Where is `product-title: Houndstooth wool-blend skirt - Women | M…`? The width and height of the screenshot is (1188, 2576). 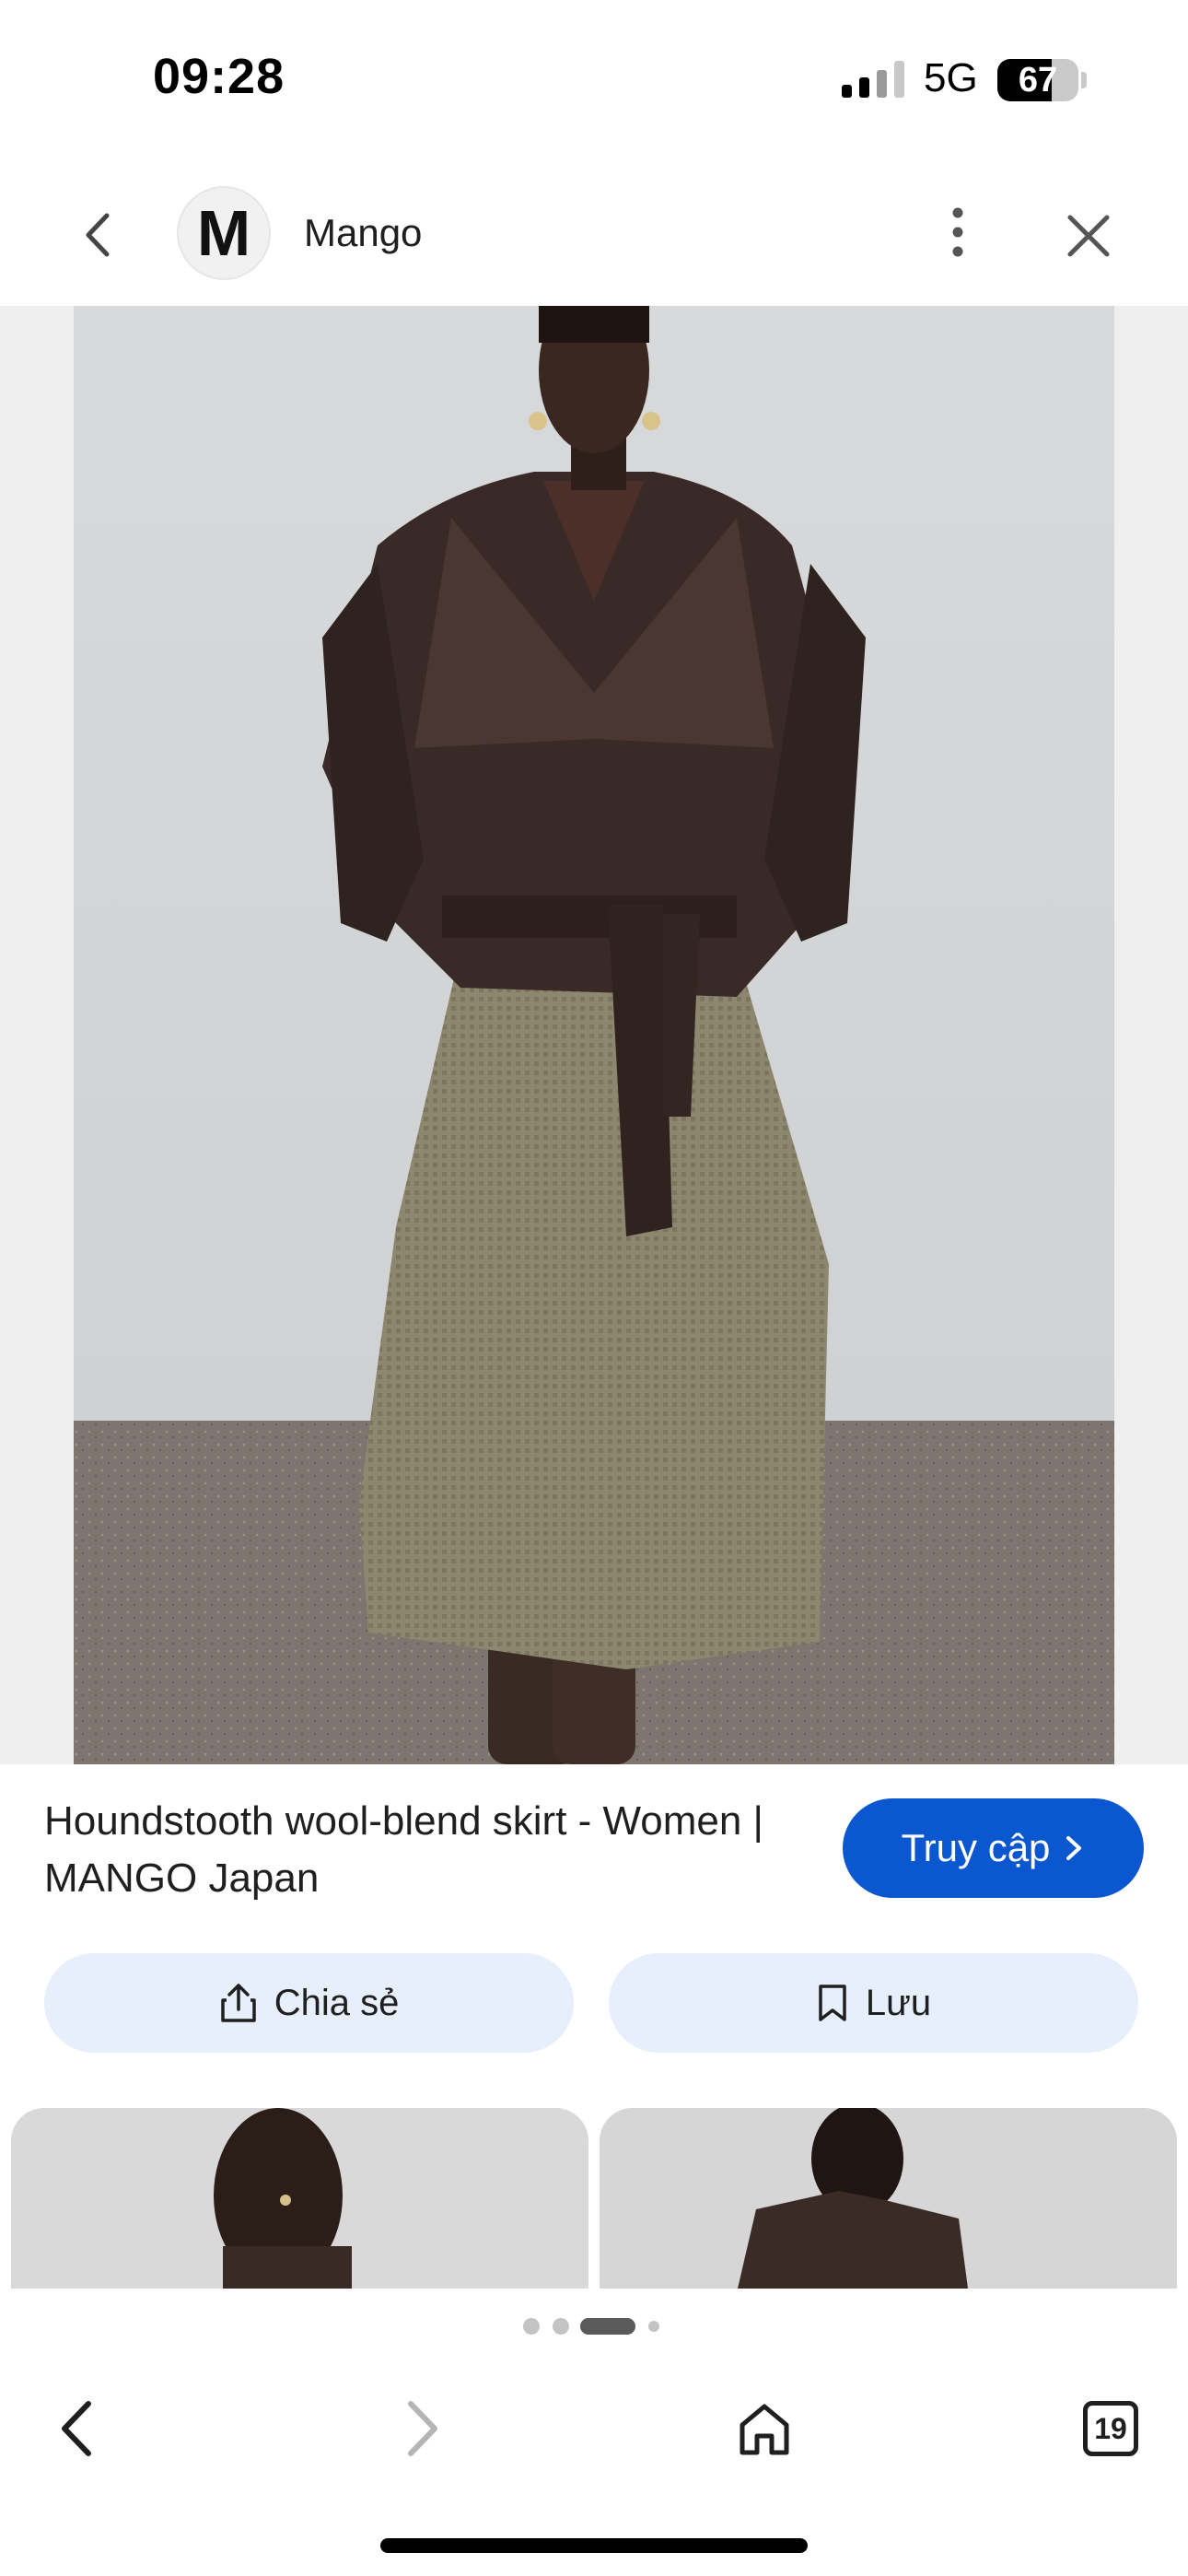
product-title: Houndstooth wool-blend skirt - Women | M… is located at coordinates (412, 1850).